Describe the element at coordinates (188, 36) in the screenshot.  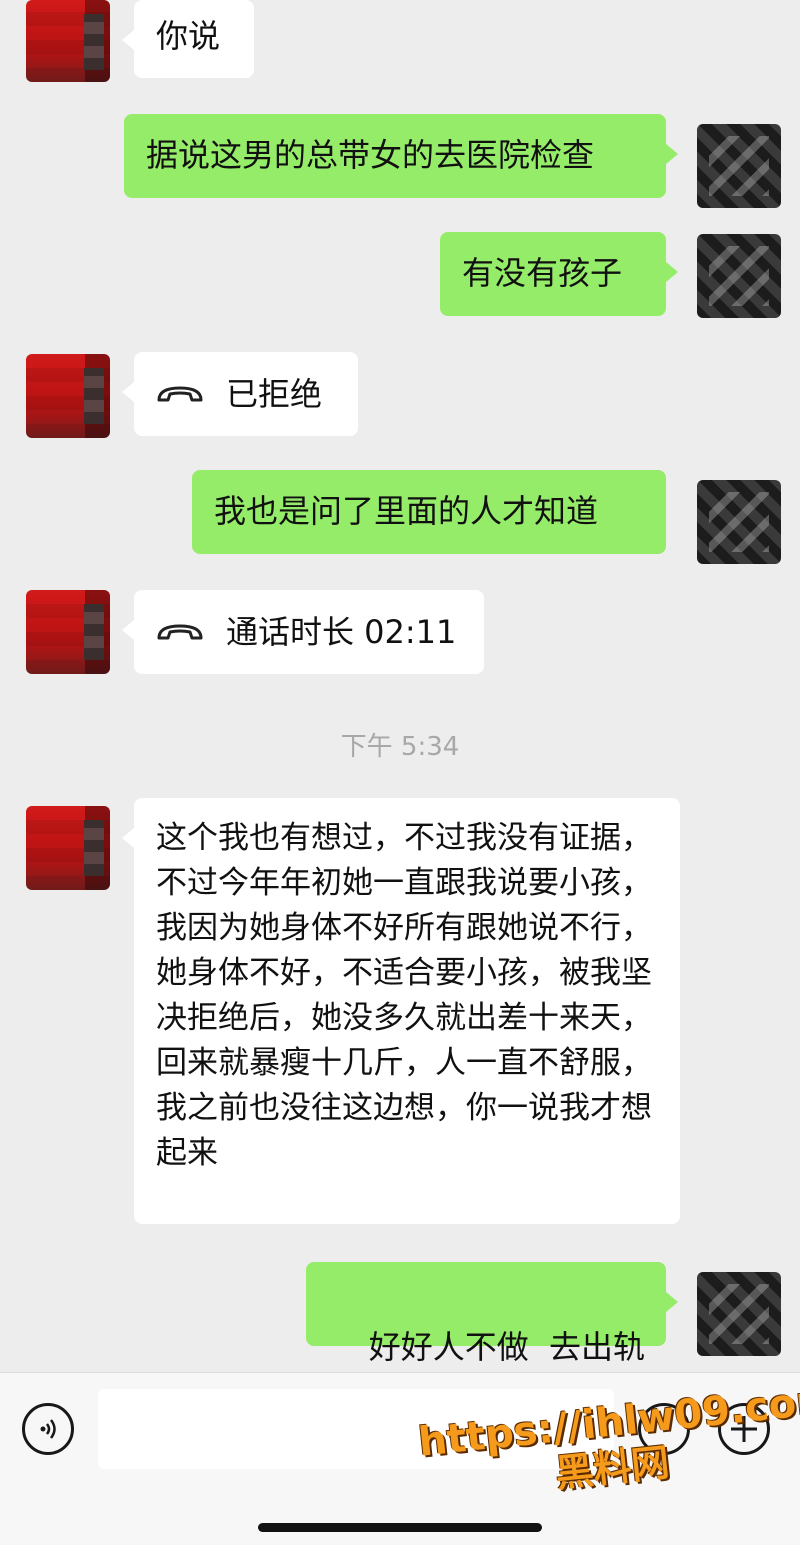
I see `message-text: 你说` at that location.